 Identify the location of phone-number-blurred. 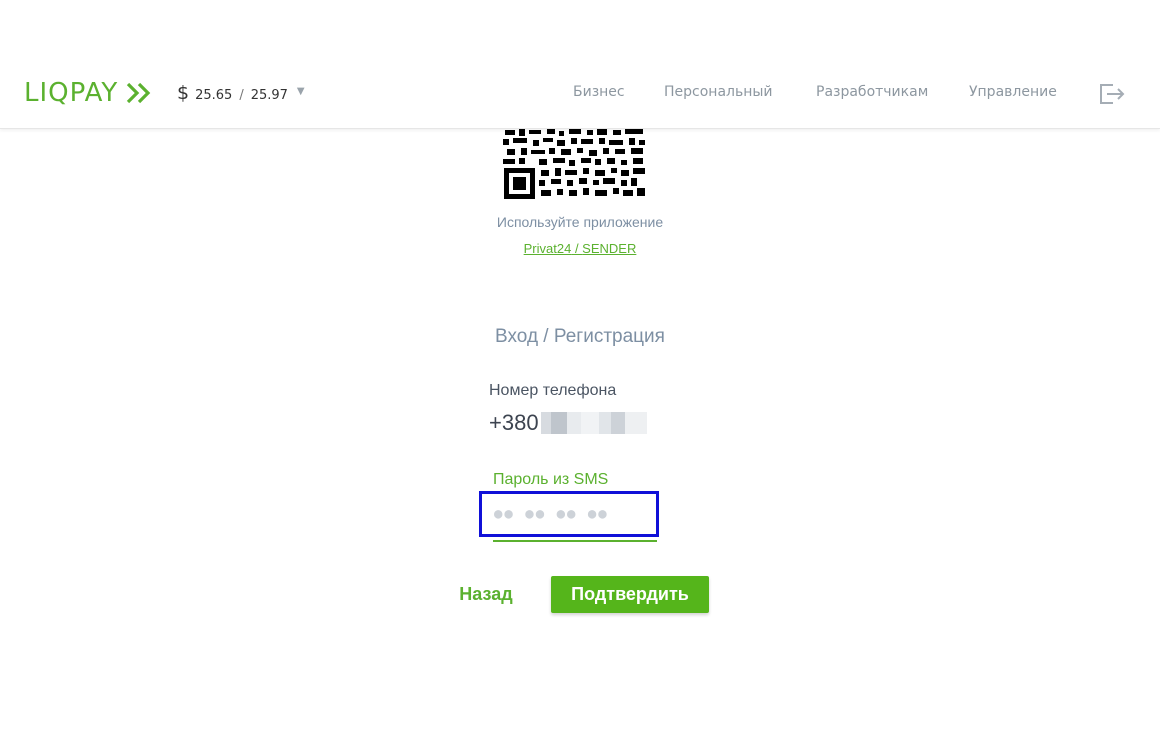
(593, 423).